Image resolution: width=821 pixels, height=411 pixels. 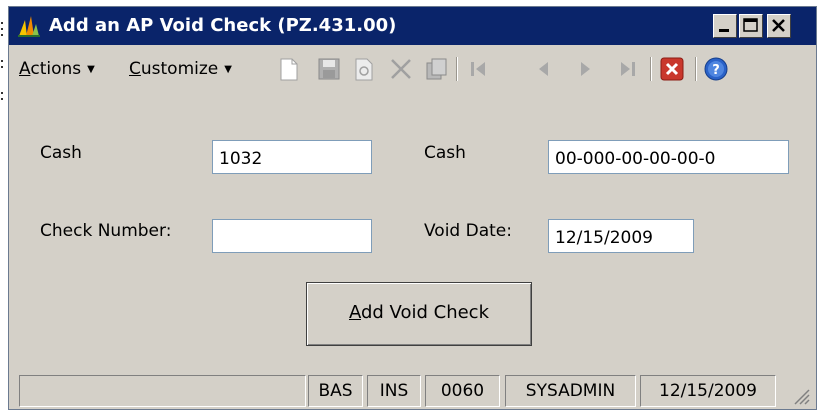 I want to click on status-message-cell, so click(x=162, y=391).